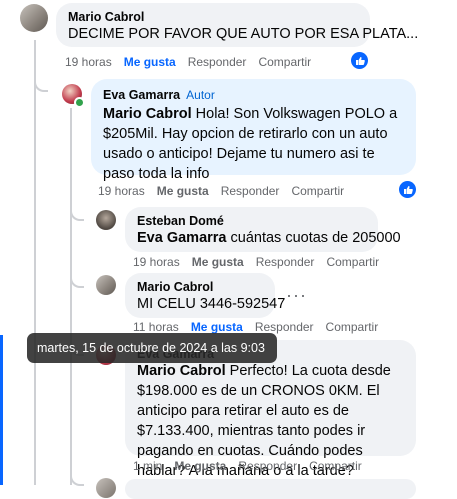 The height and width of the screenshot is (499, 457). I want to click on more-options-icon: ···, so click(296, 295).